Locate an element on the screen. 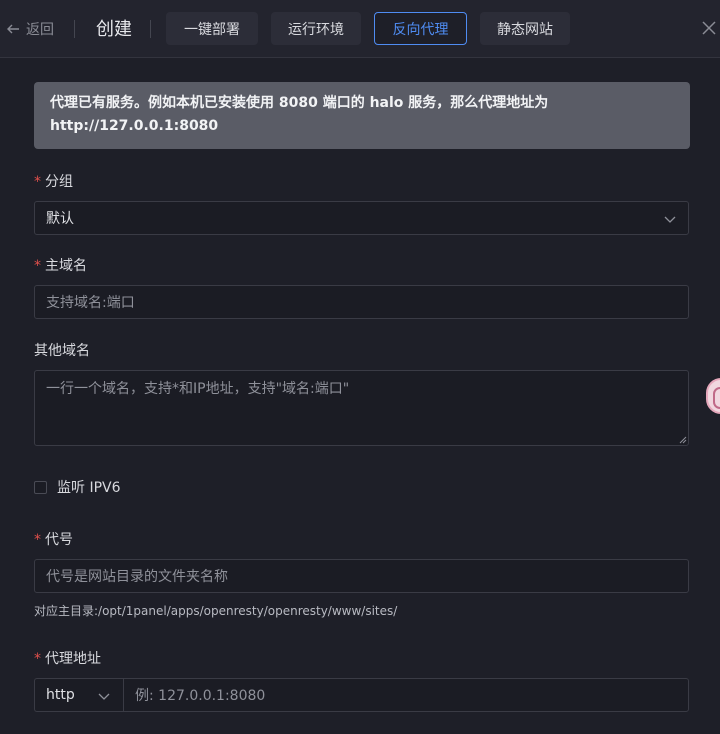  tab-label: 运行环境 is located at coordinates (316, 29).